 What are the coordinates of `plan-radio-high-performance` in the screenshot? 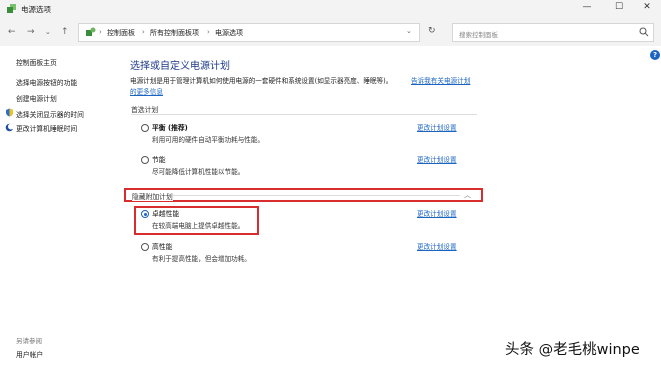 It's located at (145, 247).